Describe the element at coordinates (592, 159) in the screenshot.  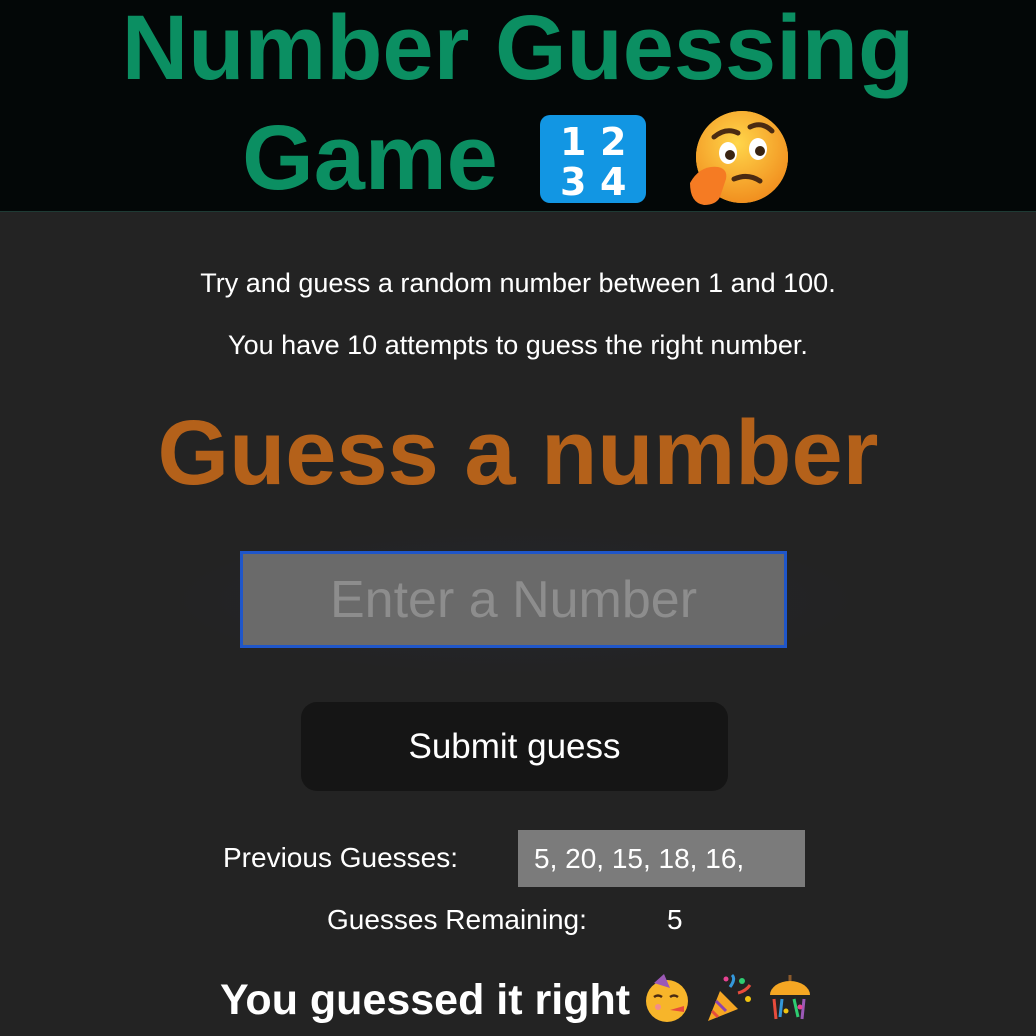
I see `input-numbers-icon: 1 2 3 4` at that location.